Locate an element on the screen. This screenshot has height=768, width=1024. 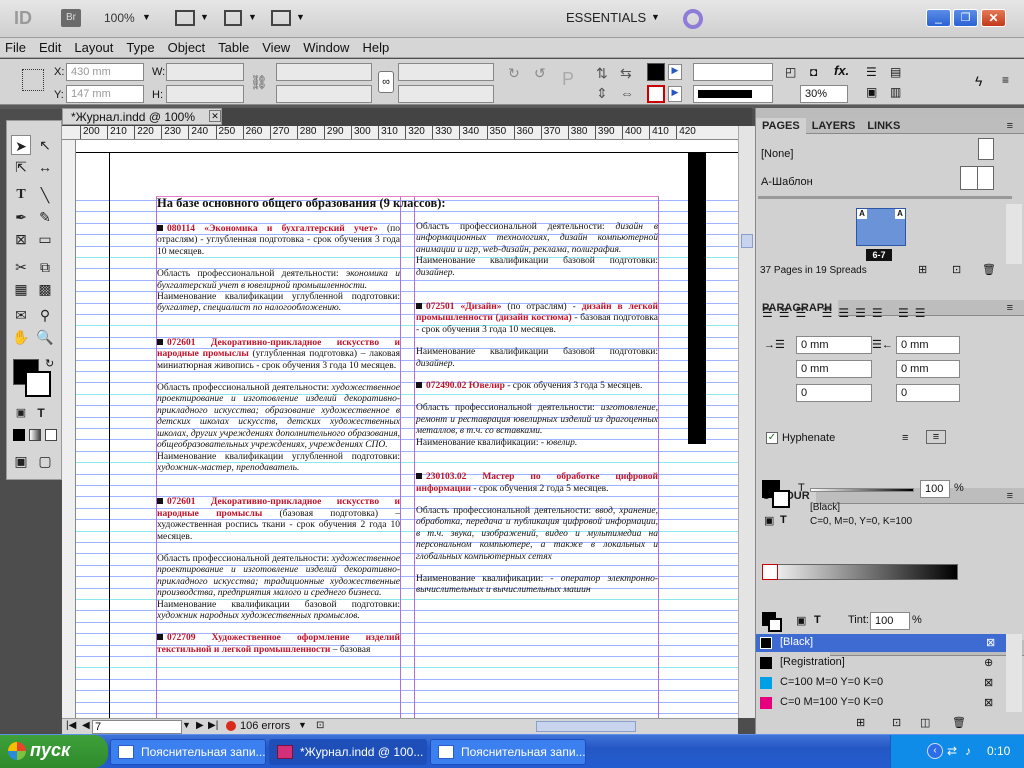
screen-mode-icon is located at coordinates (233, 18).